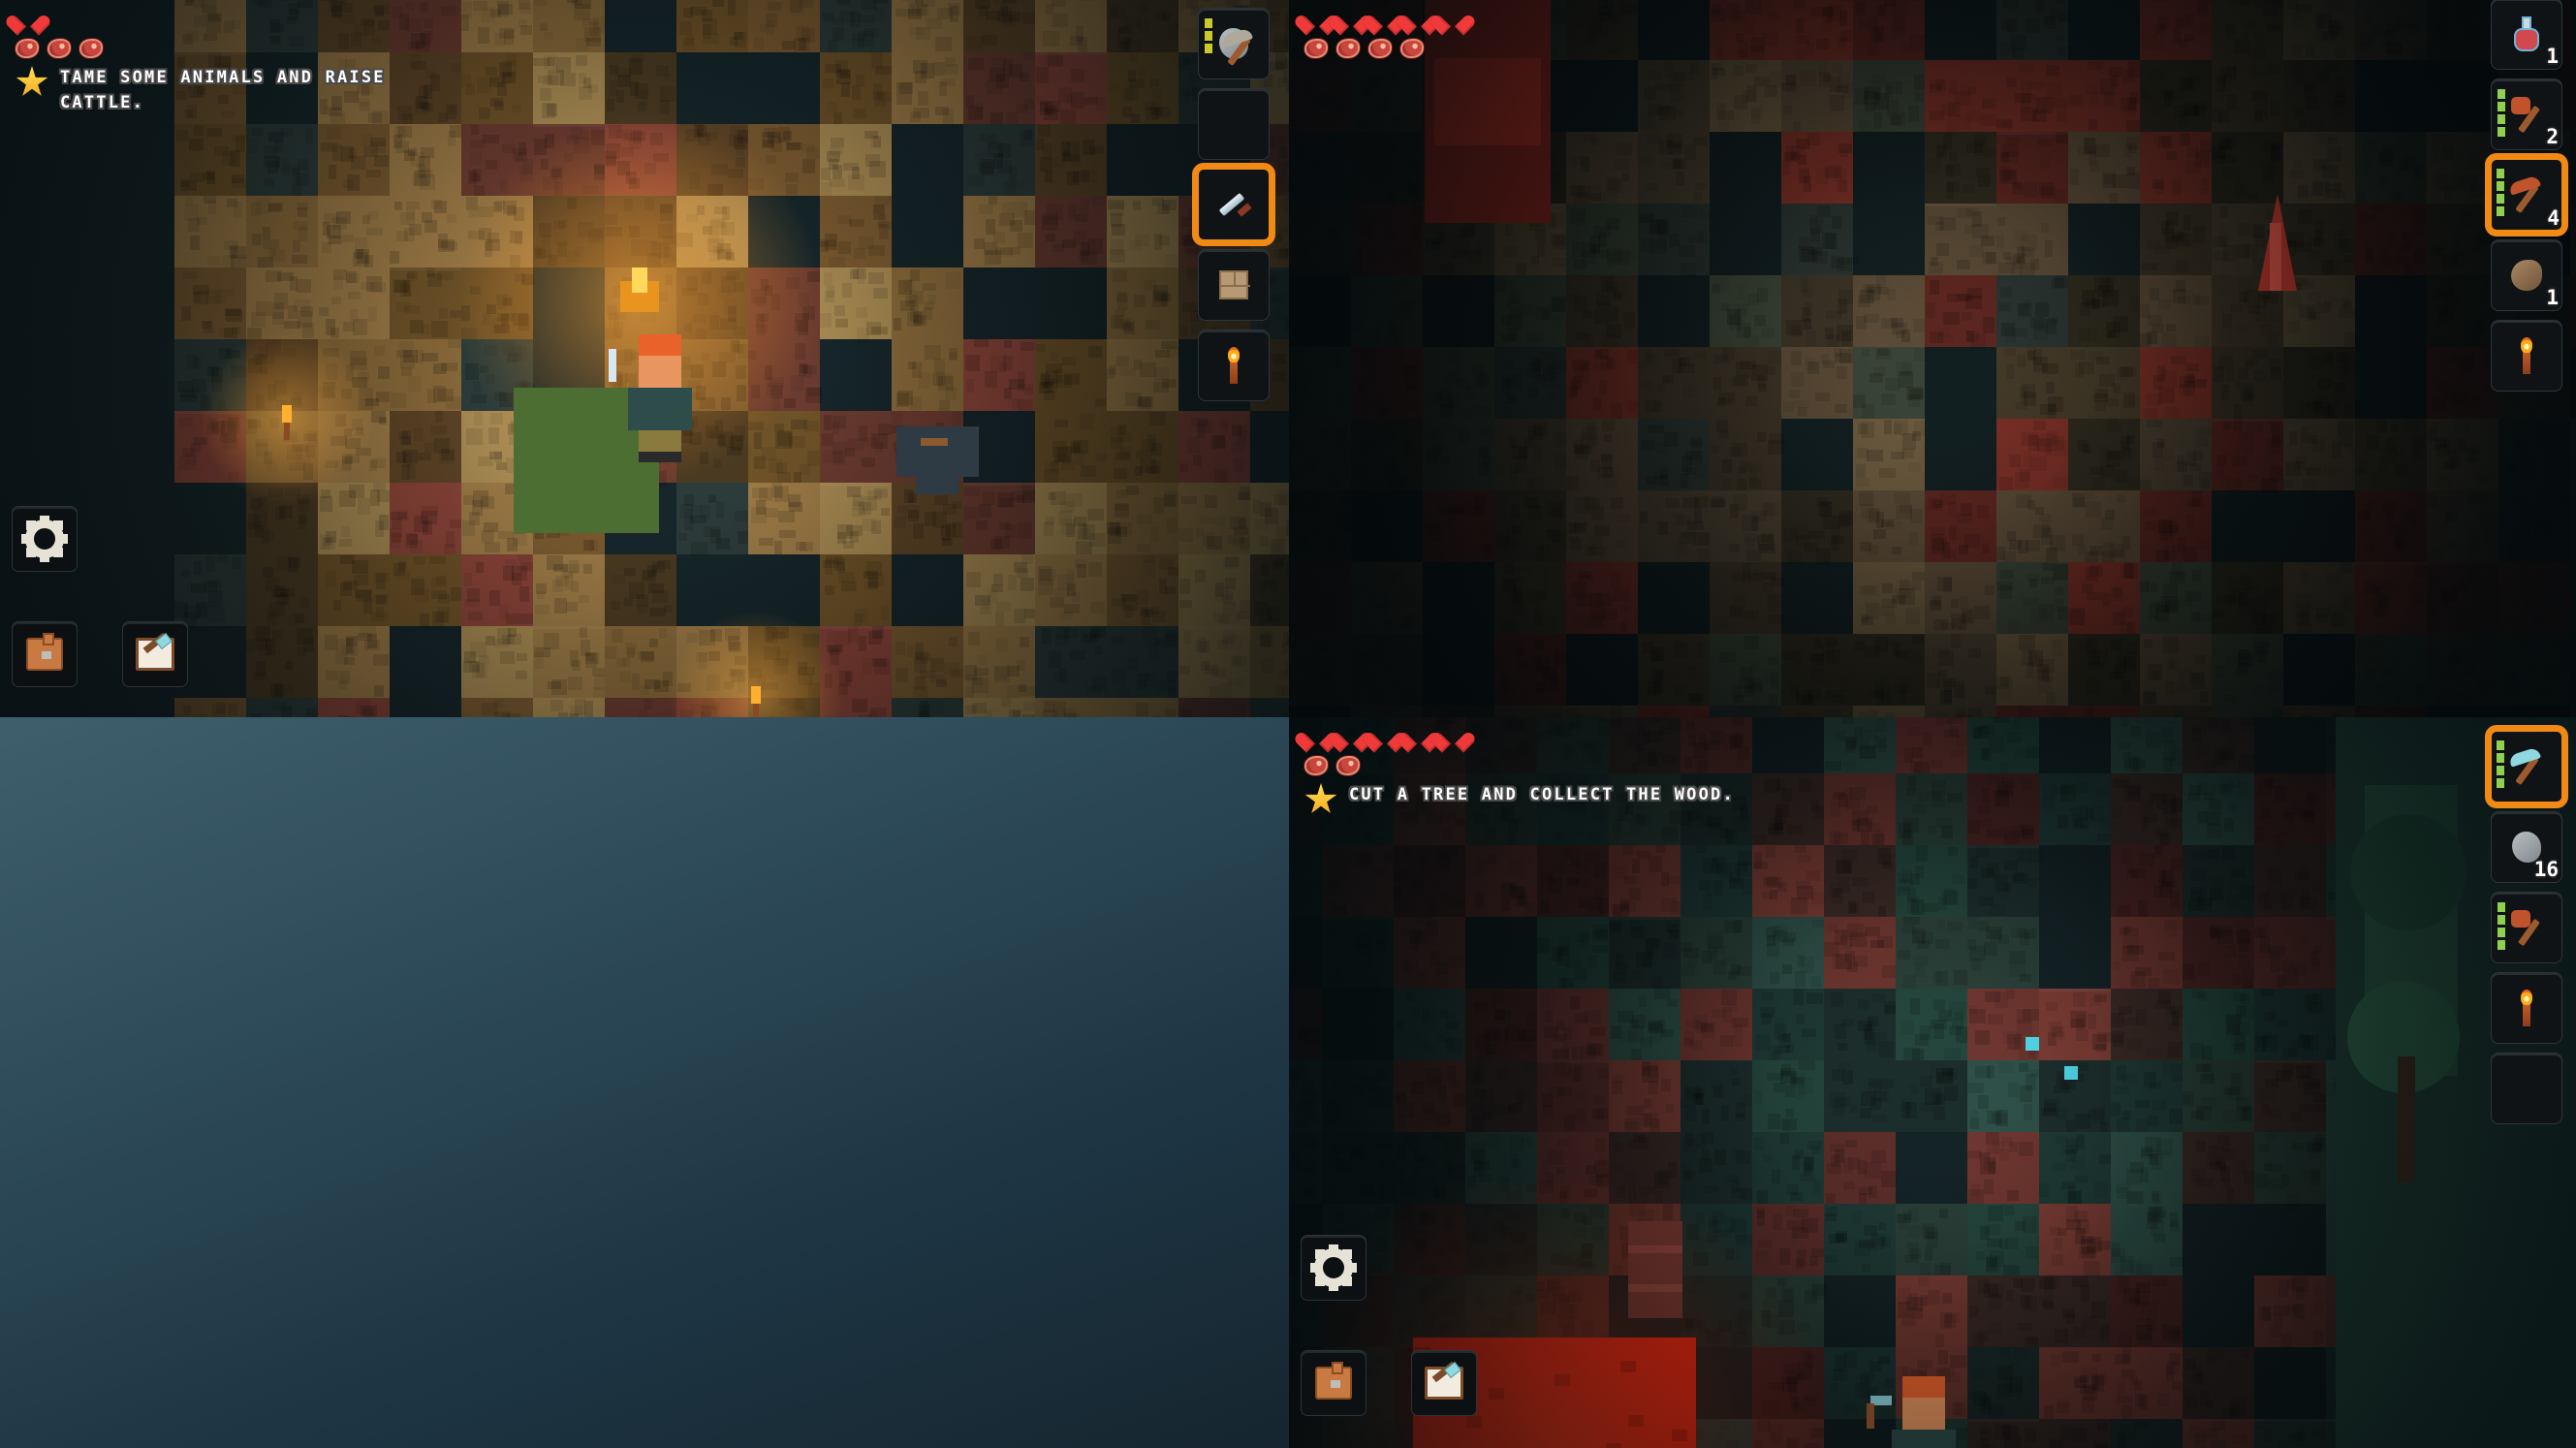  I want to click on hotbar-slot-2: 2, so click(2526, 114).